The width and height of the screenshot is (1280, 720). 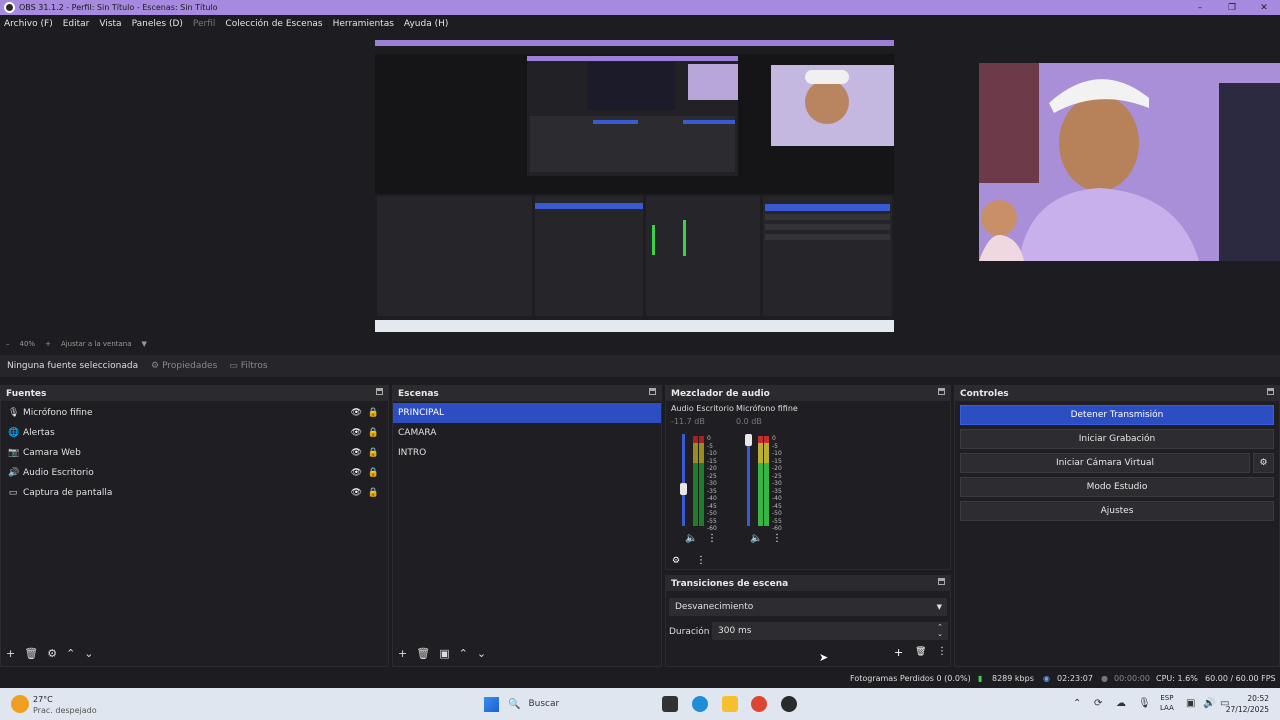 I want to click on virtual-camera-settings-button: ⚙, so click(x=1263, y=463).